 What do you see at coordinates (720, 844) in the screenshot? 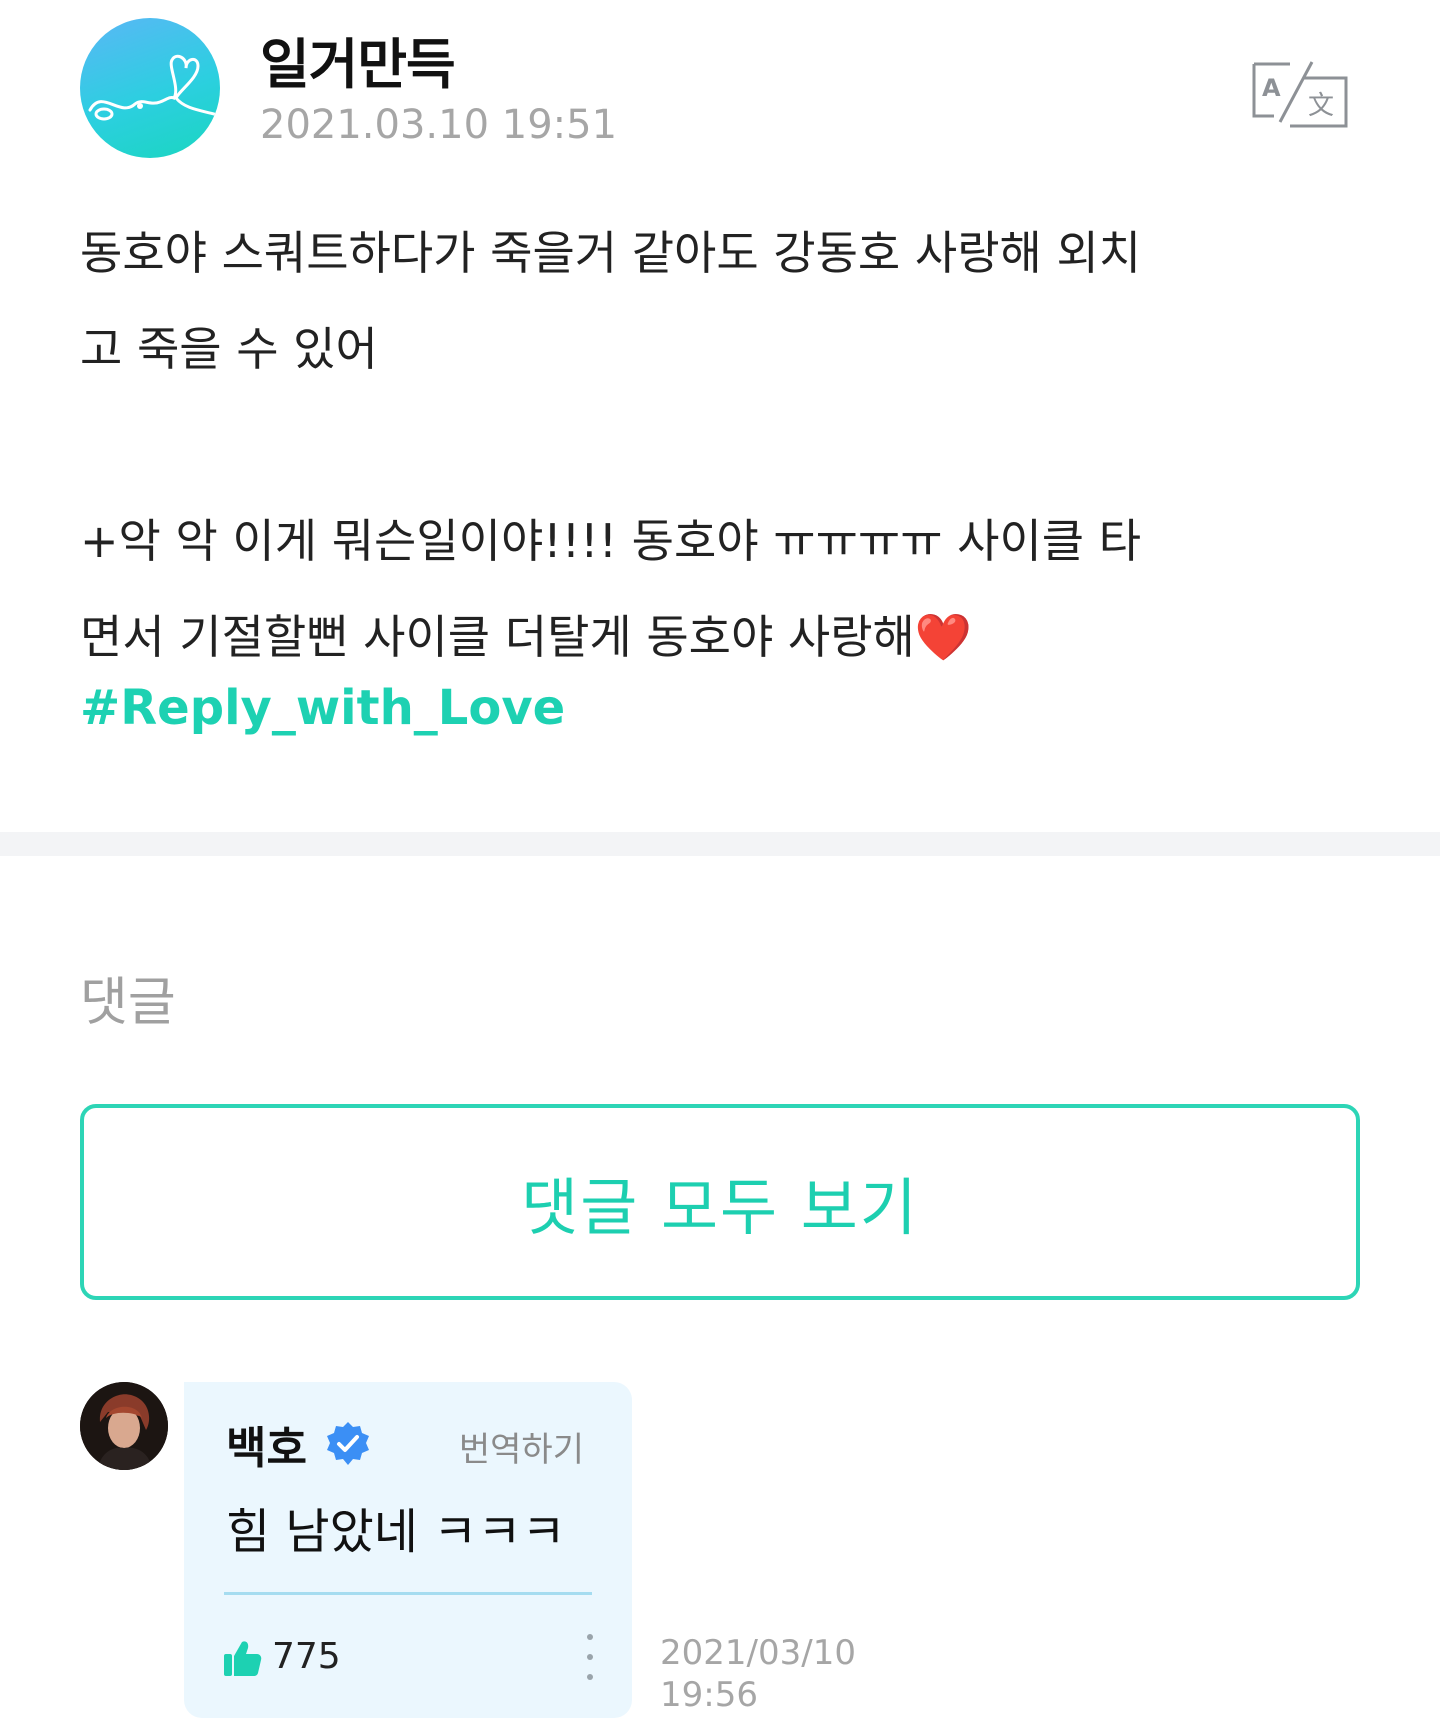
I see `section-divider` at bounding box center [720, 844].